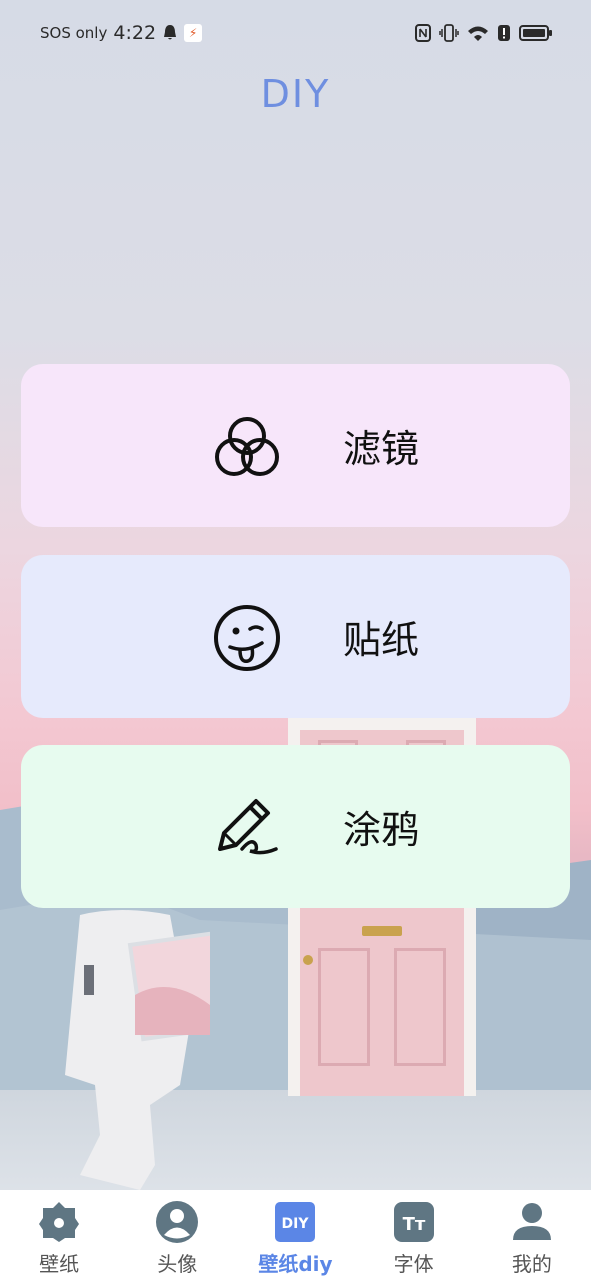  Describe the element at coordinates (137, 1050) in the screenshot. I see `astronaut-illustration` at that location.